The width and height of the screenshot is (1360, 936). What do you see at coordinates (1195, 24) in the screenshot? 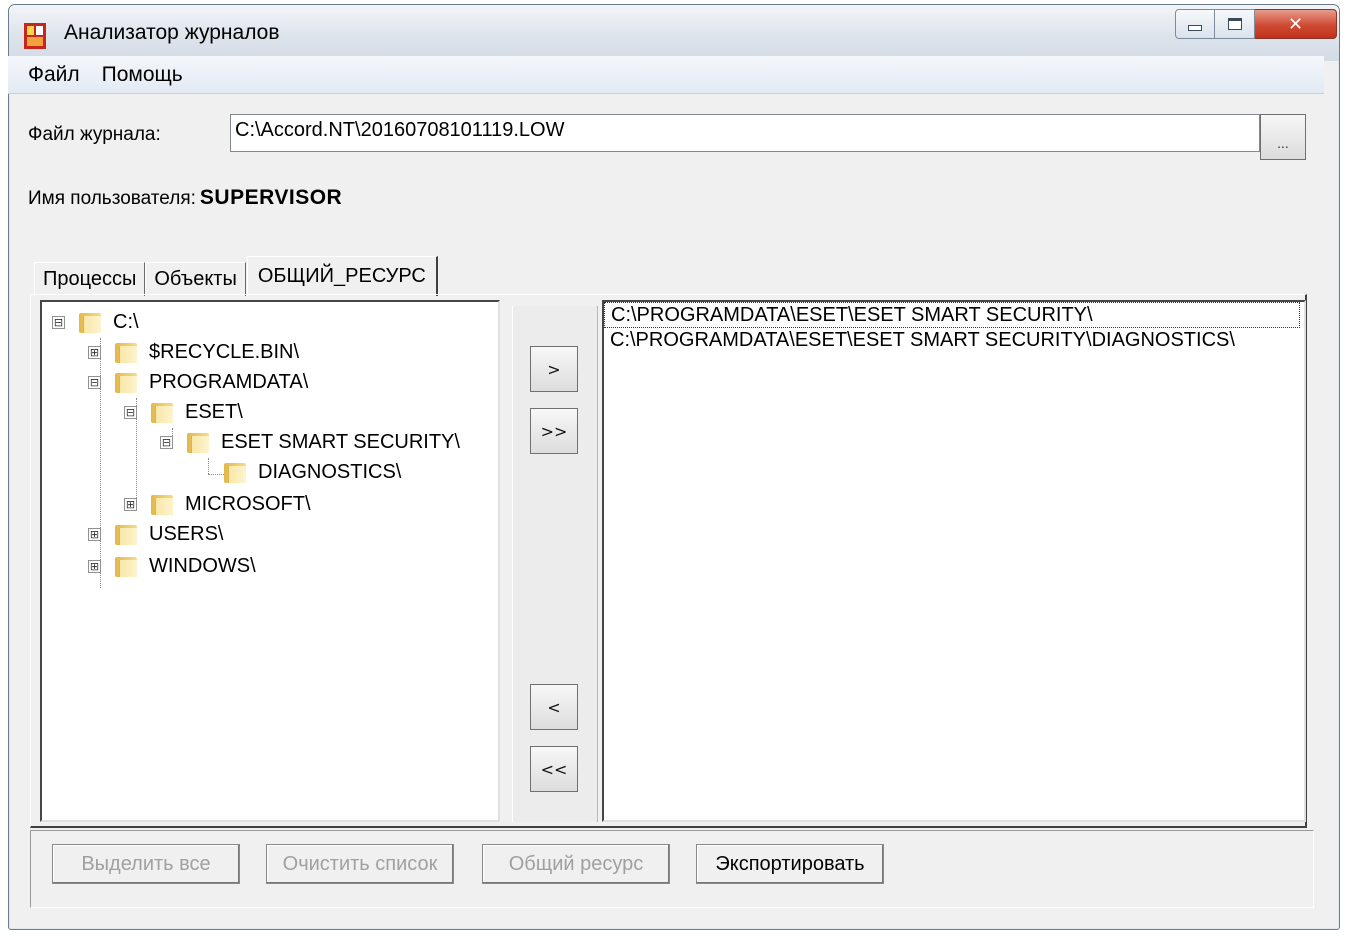
I see `minimize-button` at bounding box center [1195, 24].